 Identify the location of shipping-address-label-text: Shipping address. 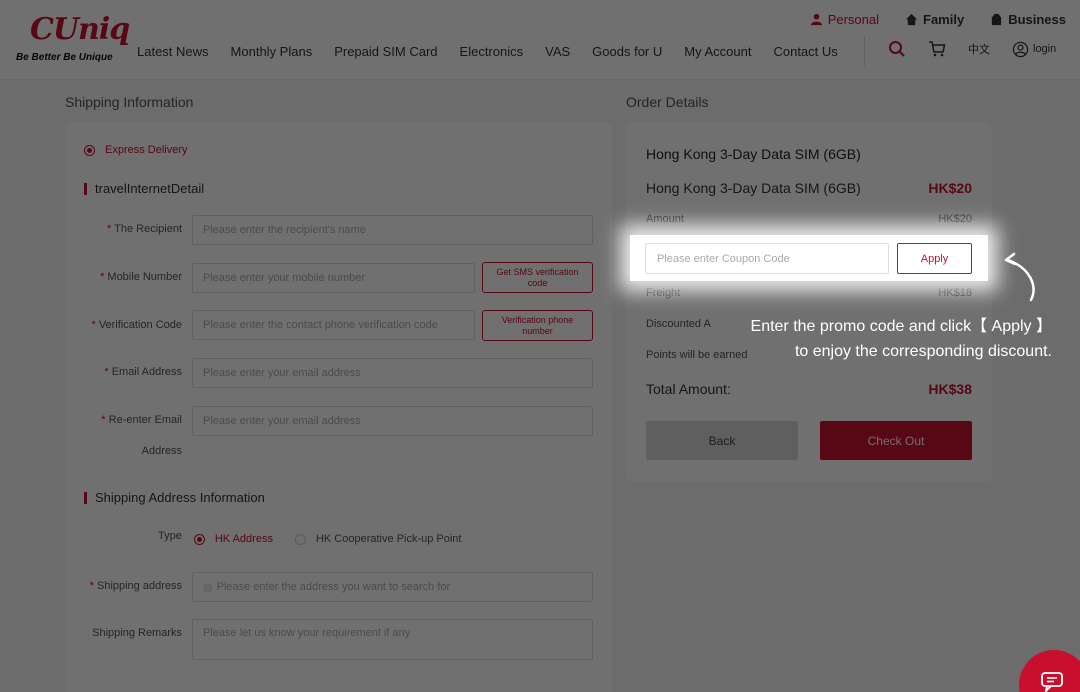
(139, 586).